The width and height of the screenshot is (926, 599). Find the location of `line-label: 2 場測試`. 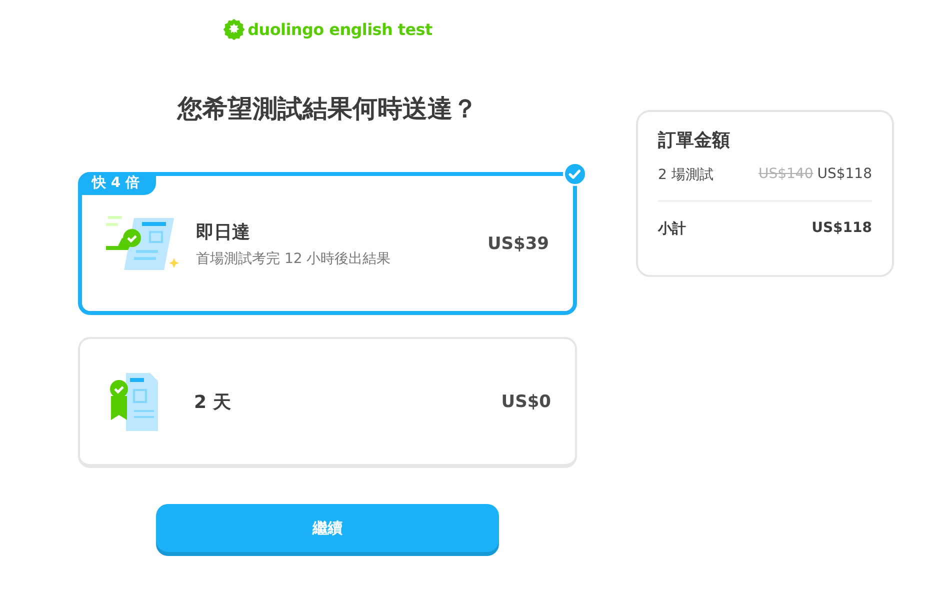

line-label: 2 場測試 is located at coordinates (686, 175).